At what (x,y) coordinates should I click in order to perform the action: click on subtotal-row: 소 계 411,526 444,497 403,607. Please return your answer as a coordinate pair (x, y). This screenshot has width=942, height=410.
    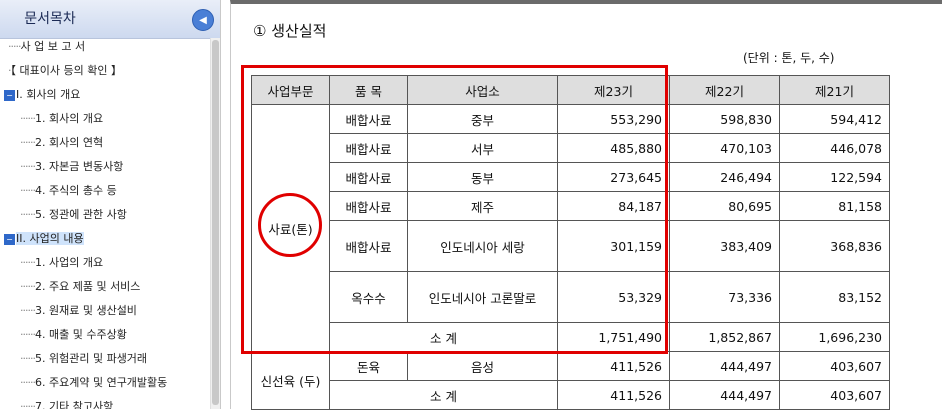
    Looking at the image, I should click on (571, 395).